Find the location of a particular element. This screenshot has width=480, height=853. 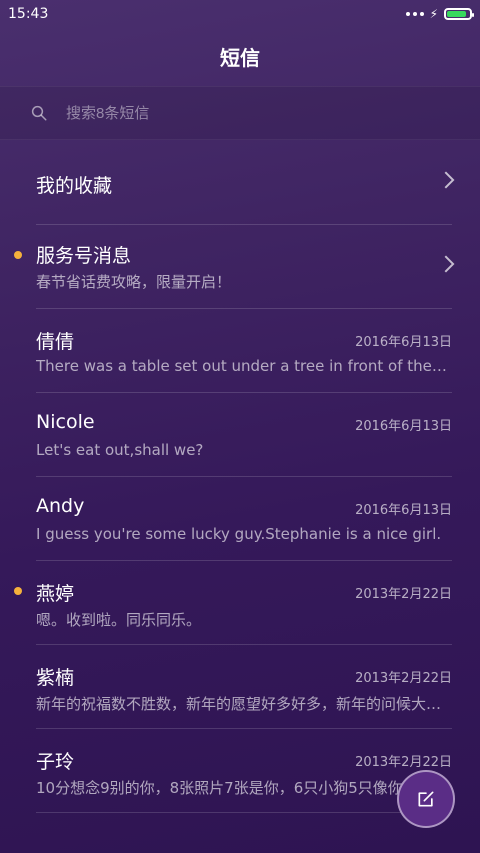

message-preview: 嗯。收到啦。同乐同乐。 is located at coordinates (119, 620).